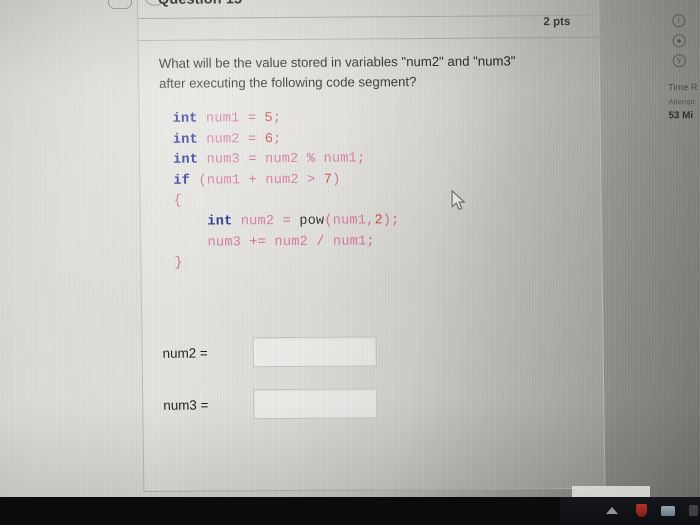 The height and width of the screenshot is (525, 700). What do you see at coordinates (681, 102) in the screenshot?
I see `attempt-label: Attempt` at bounding box center [681, 102].